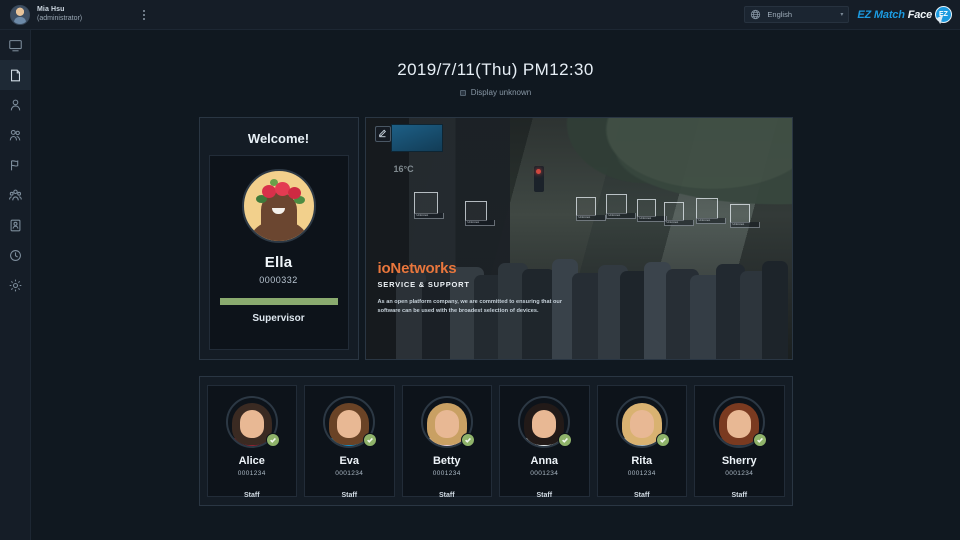  I want to click on welcome-avatar, so click(278, 205).